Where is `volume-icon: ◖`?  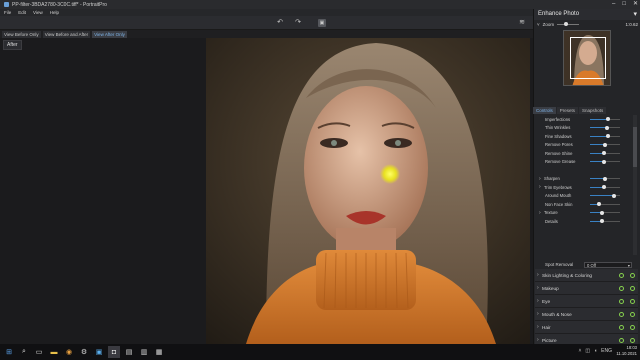
volume-icon: ◖ is located at coordinates (595, 351).